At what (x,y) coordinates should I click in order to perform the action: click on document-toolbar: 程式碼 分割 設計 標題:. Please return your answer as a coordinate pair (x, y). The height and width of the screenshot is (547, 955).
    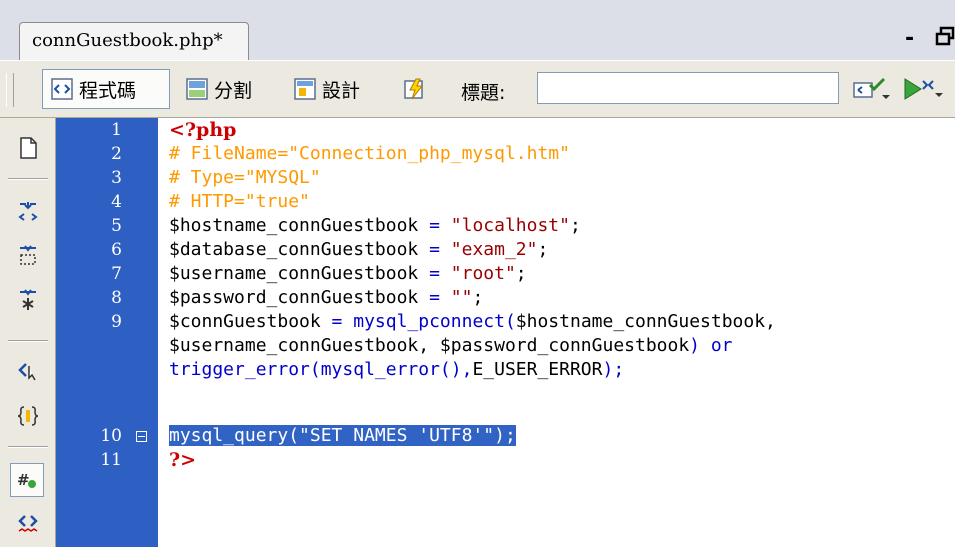
    Looking at the image, I should click on (477, 89).